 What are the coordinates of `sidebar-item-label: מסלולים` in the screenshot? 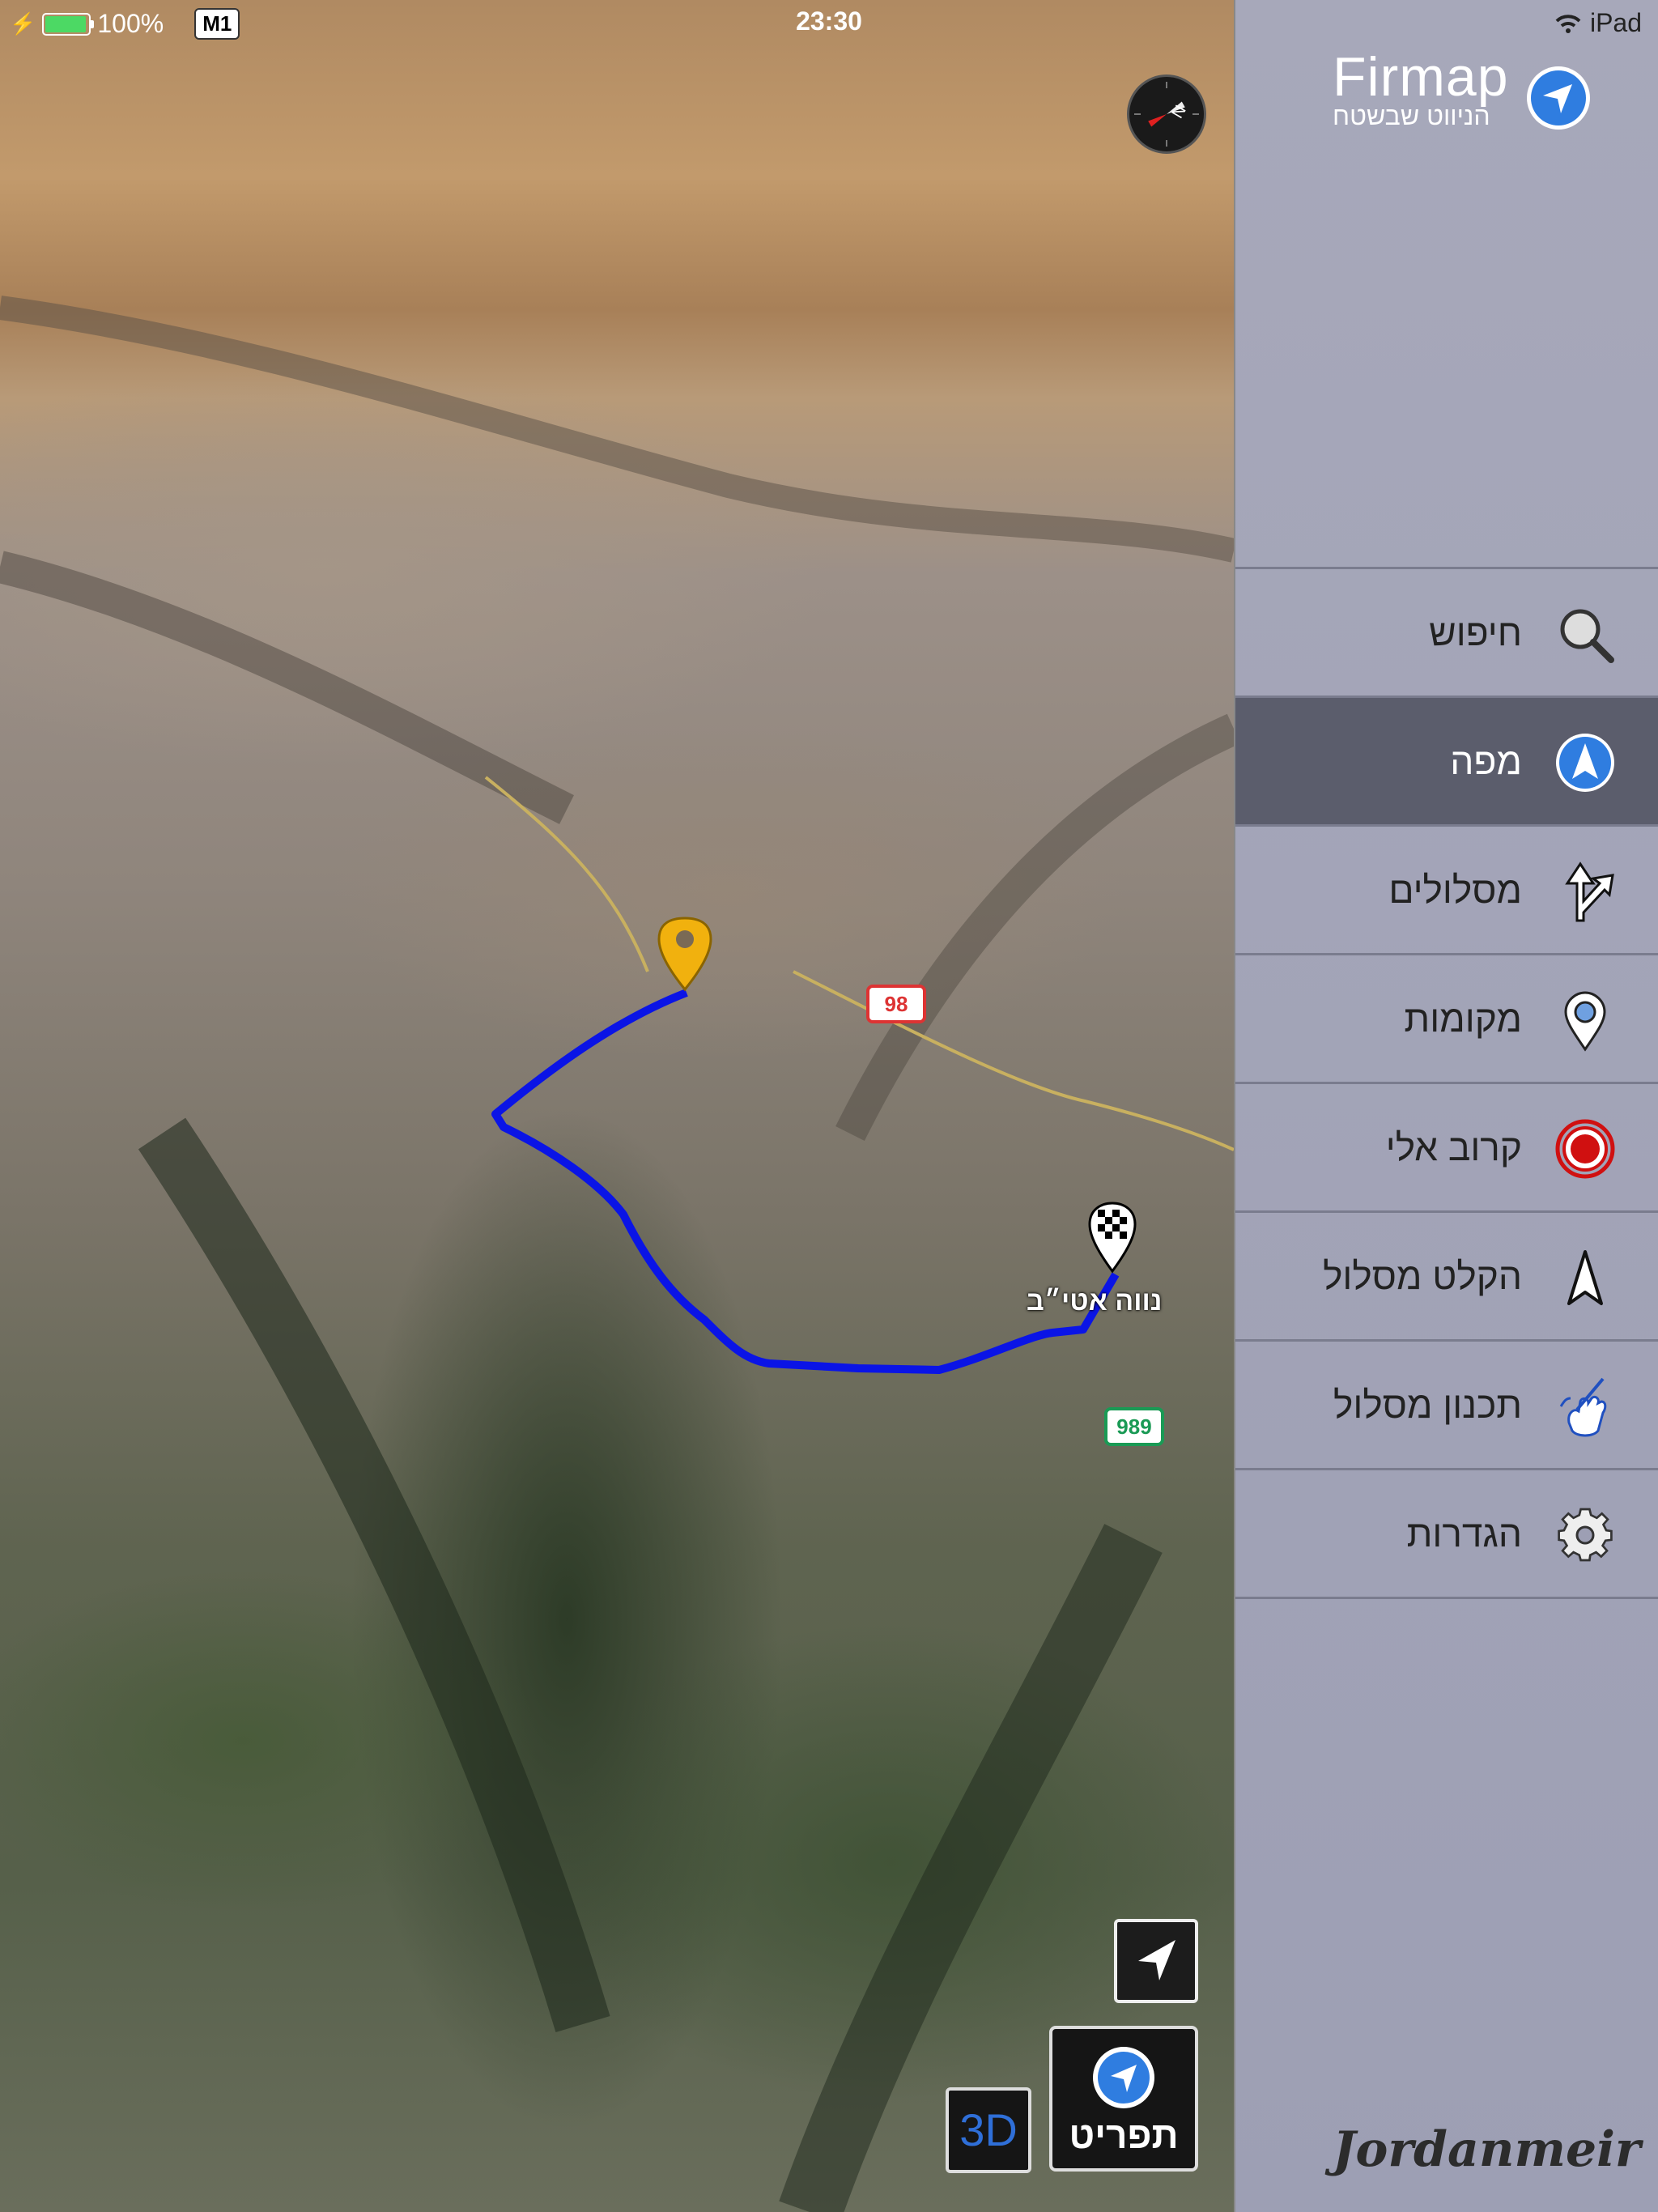 It's located at (1455, 890).